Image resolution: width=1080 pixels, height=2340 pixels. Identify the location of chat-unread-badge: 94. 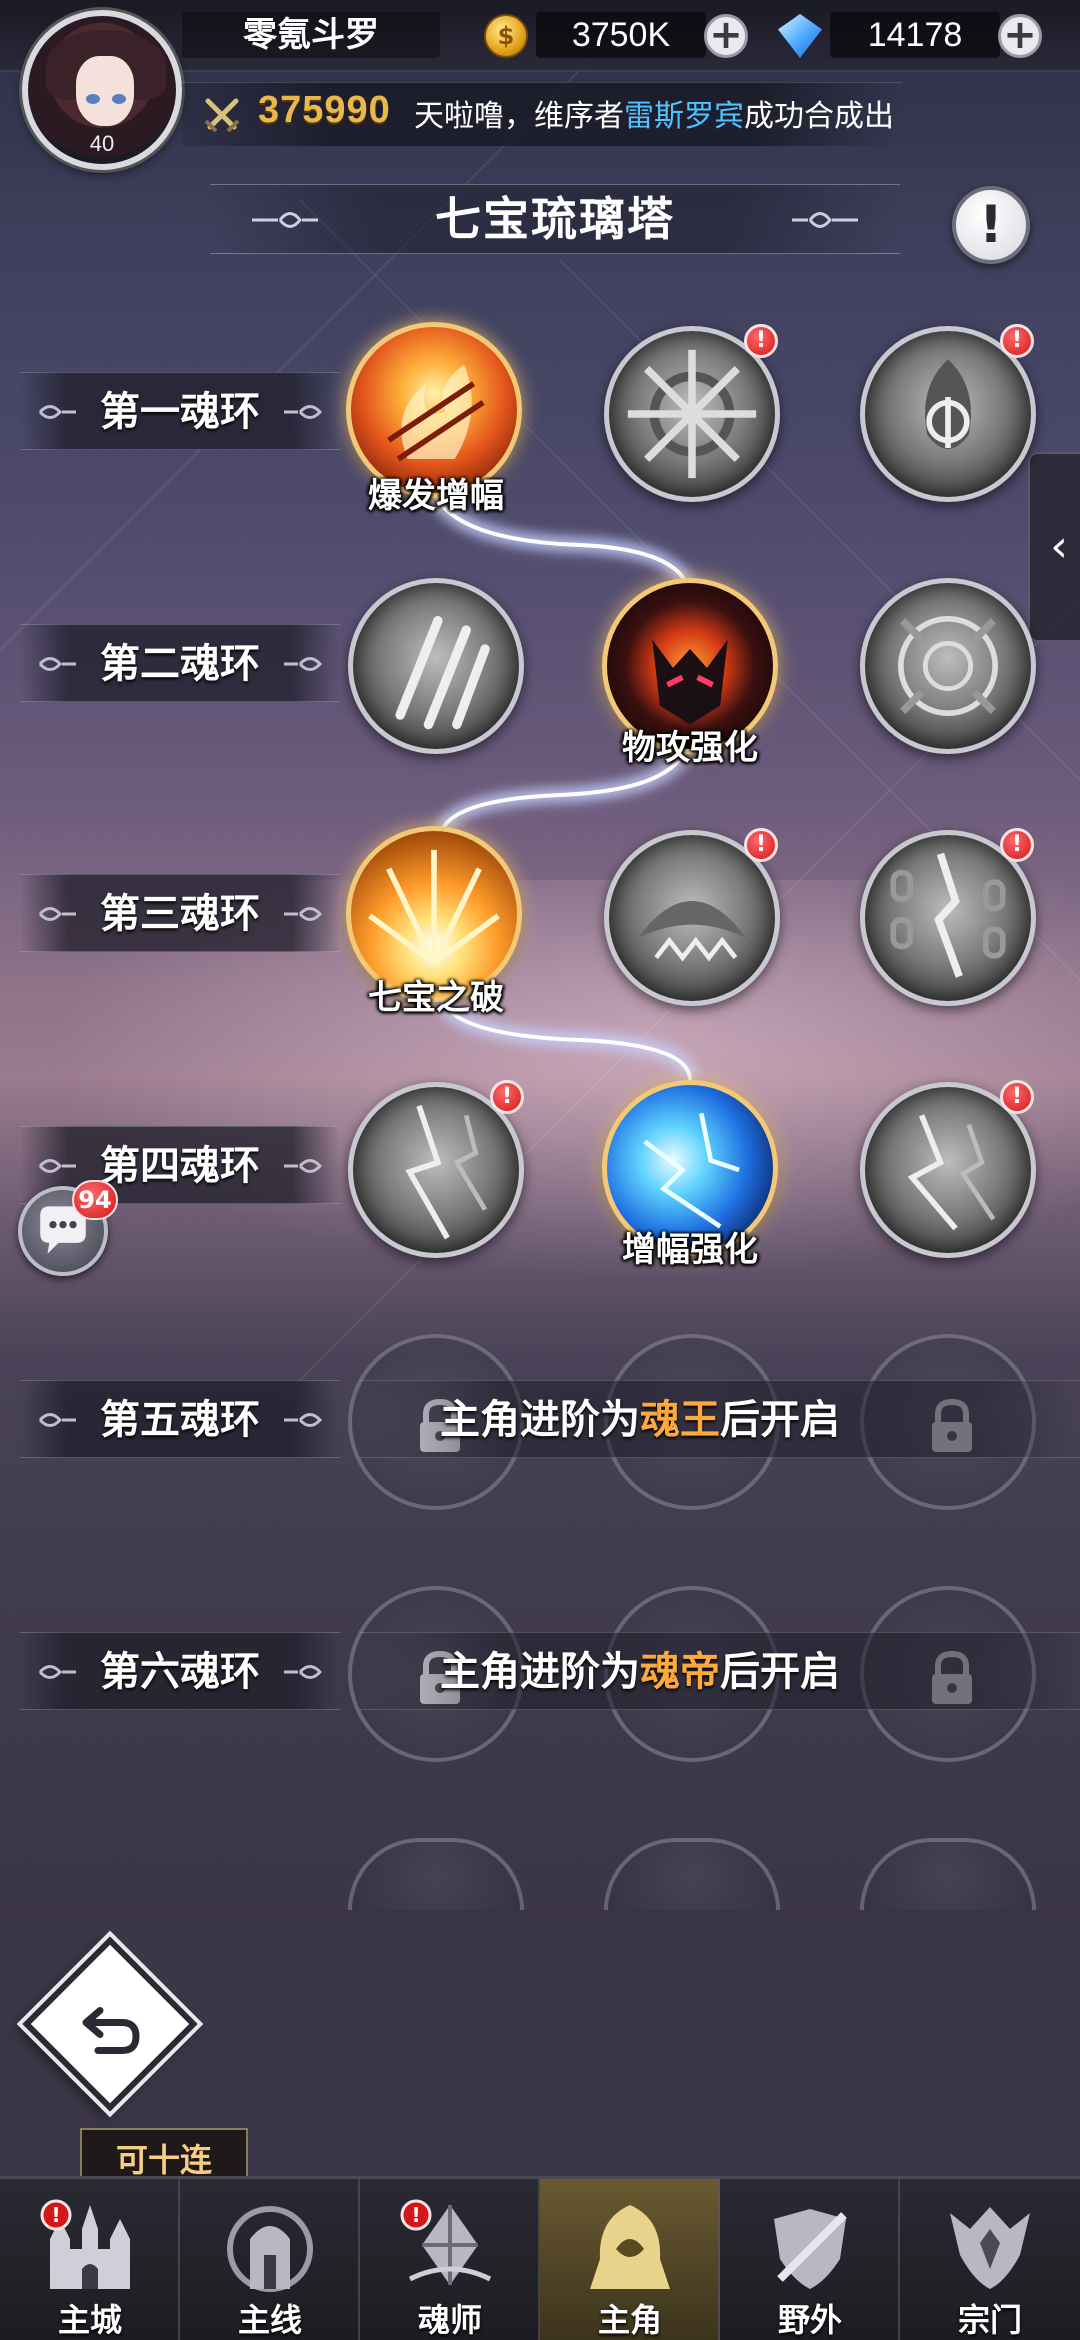
(95, 1200).